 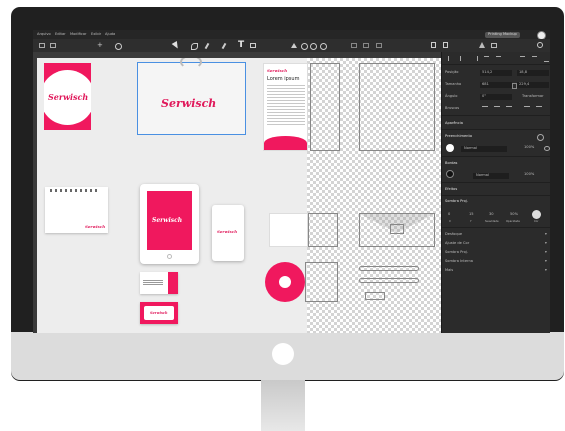 What do you see at coordinates (191, 96) in the screenshot?
I see `shopping-bag-mockup: Serwisch` at bounding box center [191, 96].